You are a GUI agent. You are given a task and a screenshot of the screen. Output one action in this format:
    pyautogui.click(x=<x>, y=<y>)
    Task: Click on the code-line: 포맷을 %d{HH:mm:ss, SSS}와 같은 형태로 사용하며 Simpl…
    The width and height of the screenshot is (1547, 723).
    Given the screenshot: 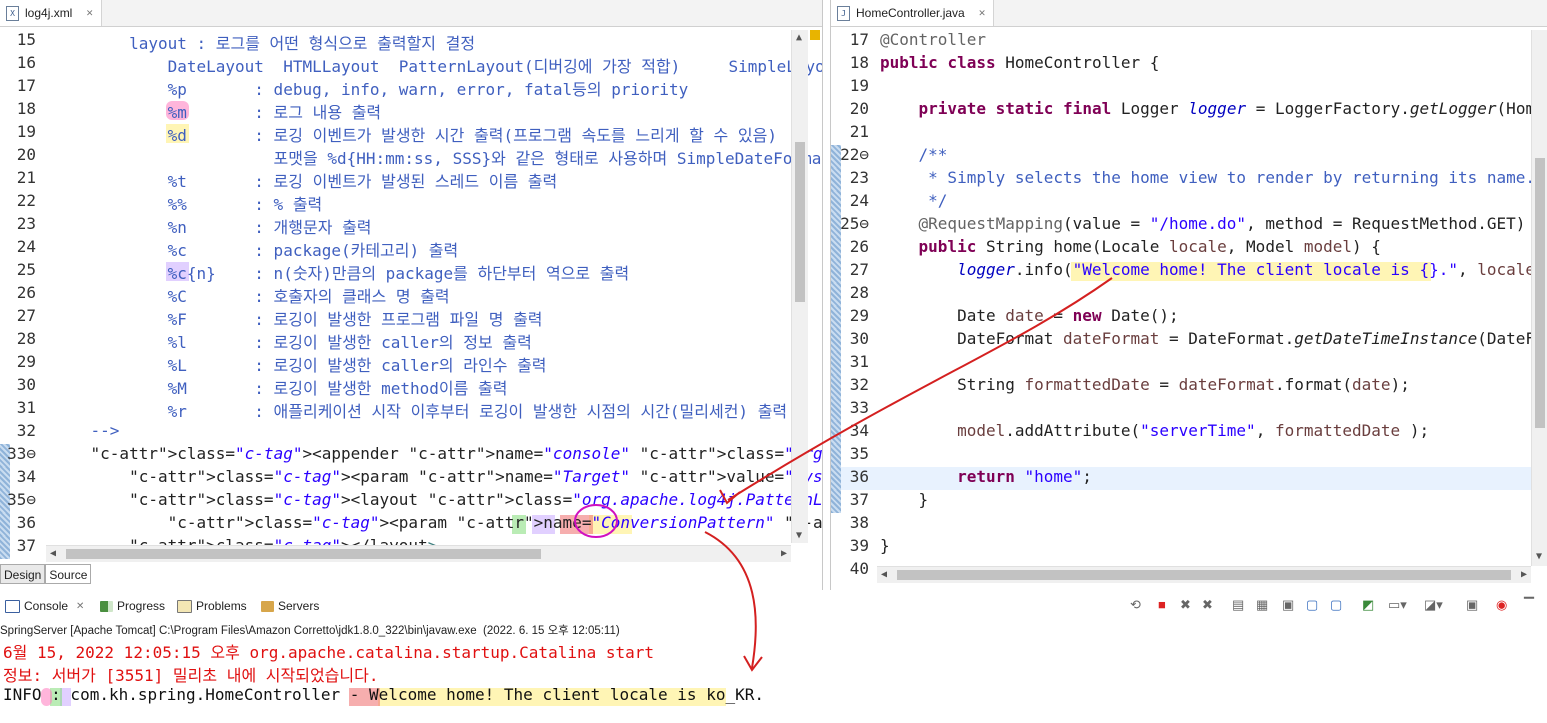 What is the action you would take?
    pyautogui.click(x=437, y=157)
    